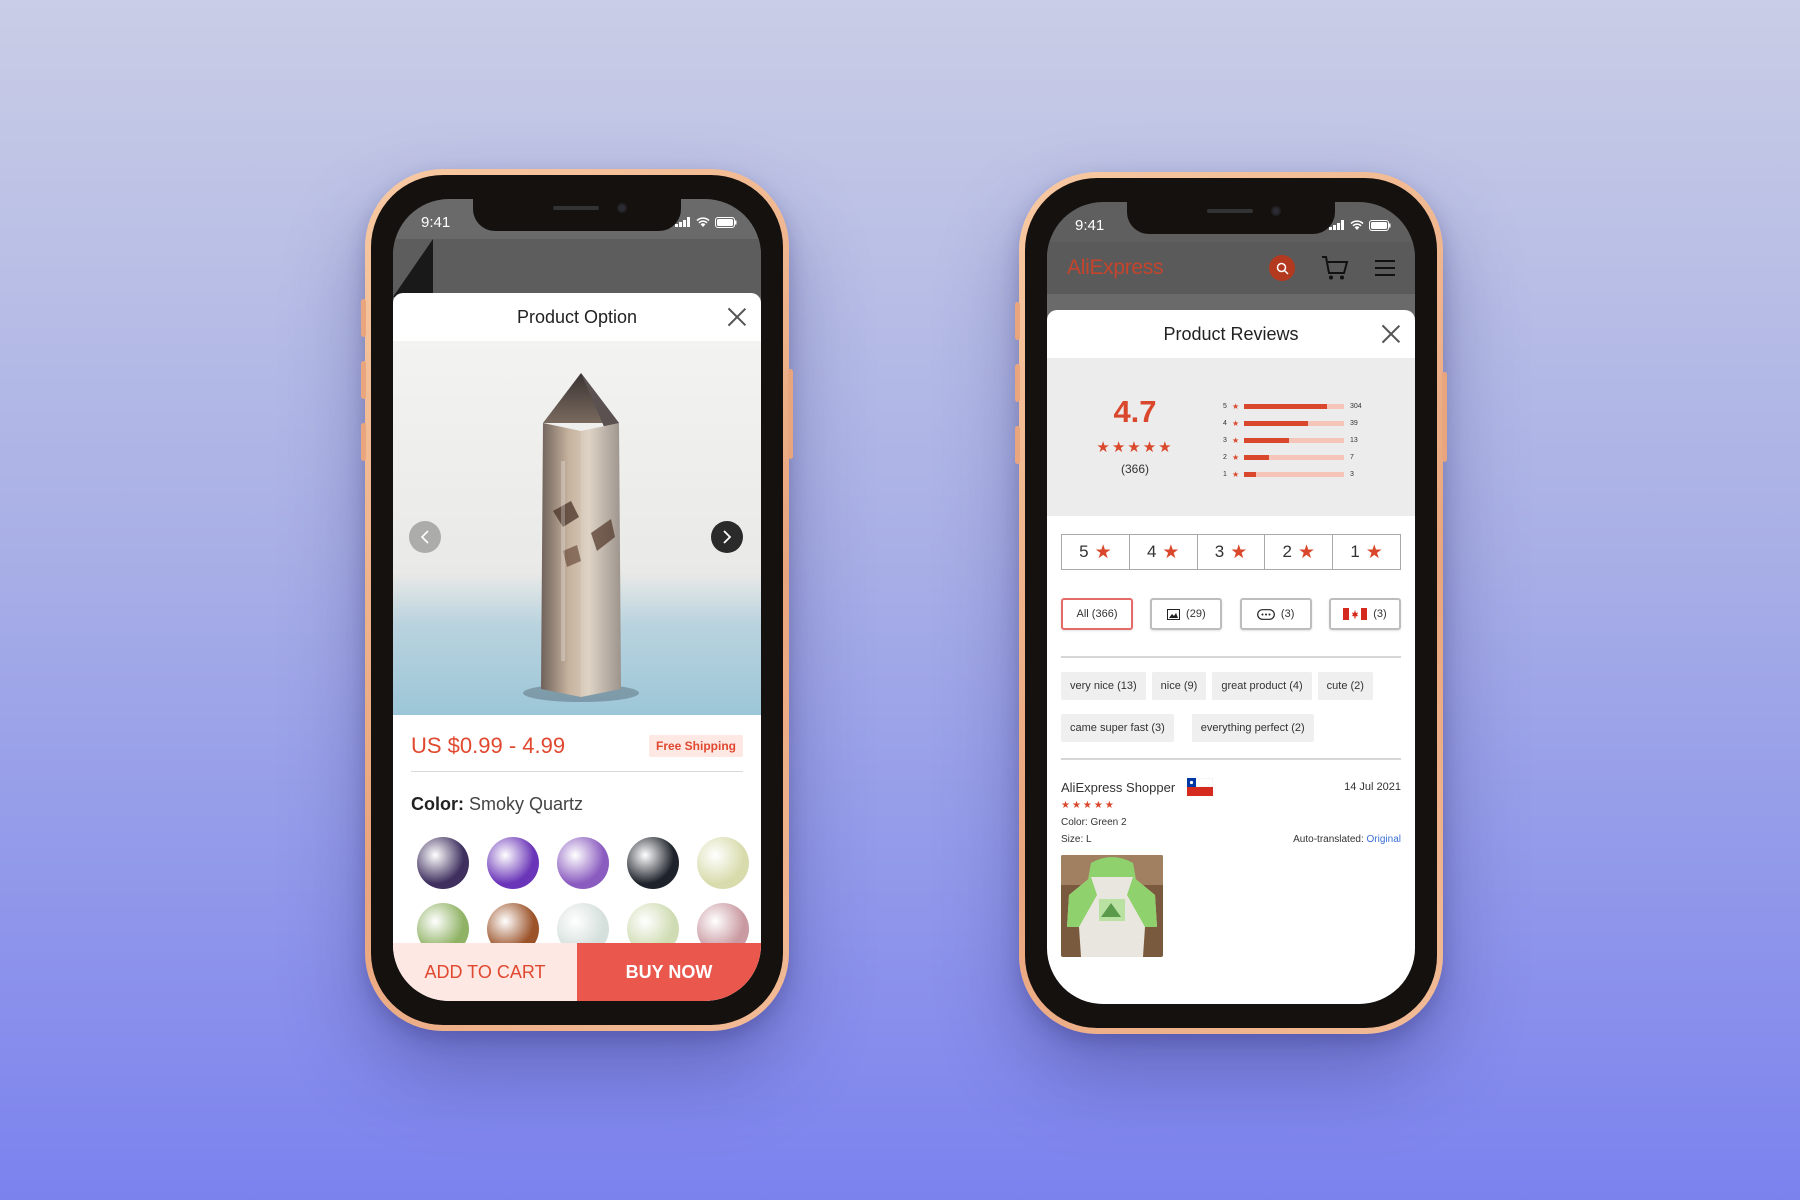 The image size is (1800, 1200). Describe the element at coordinates (485, 972) in the screenshot. I see `add-to-cart-button: ADD TO CART` at that location.